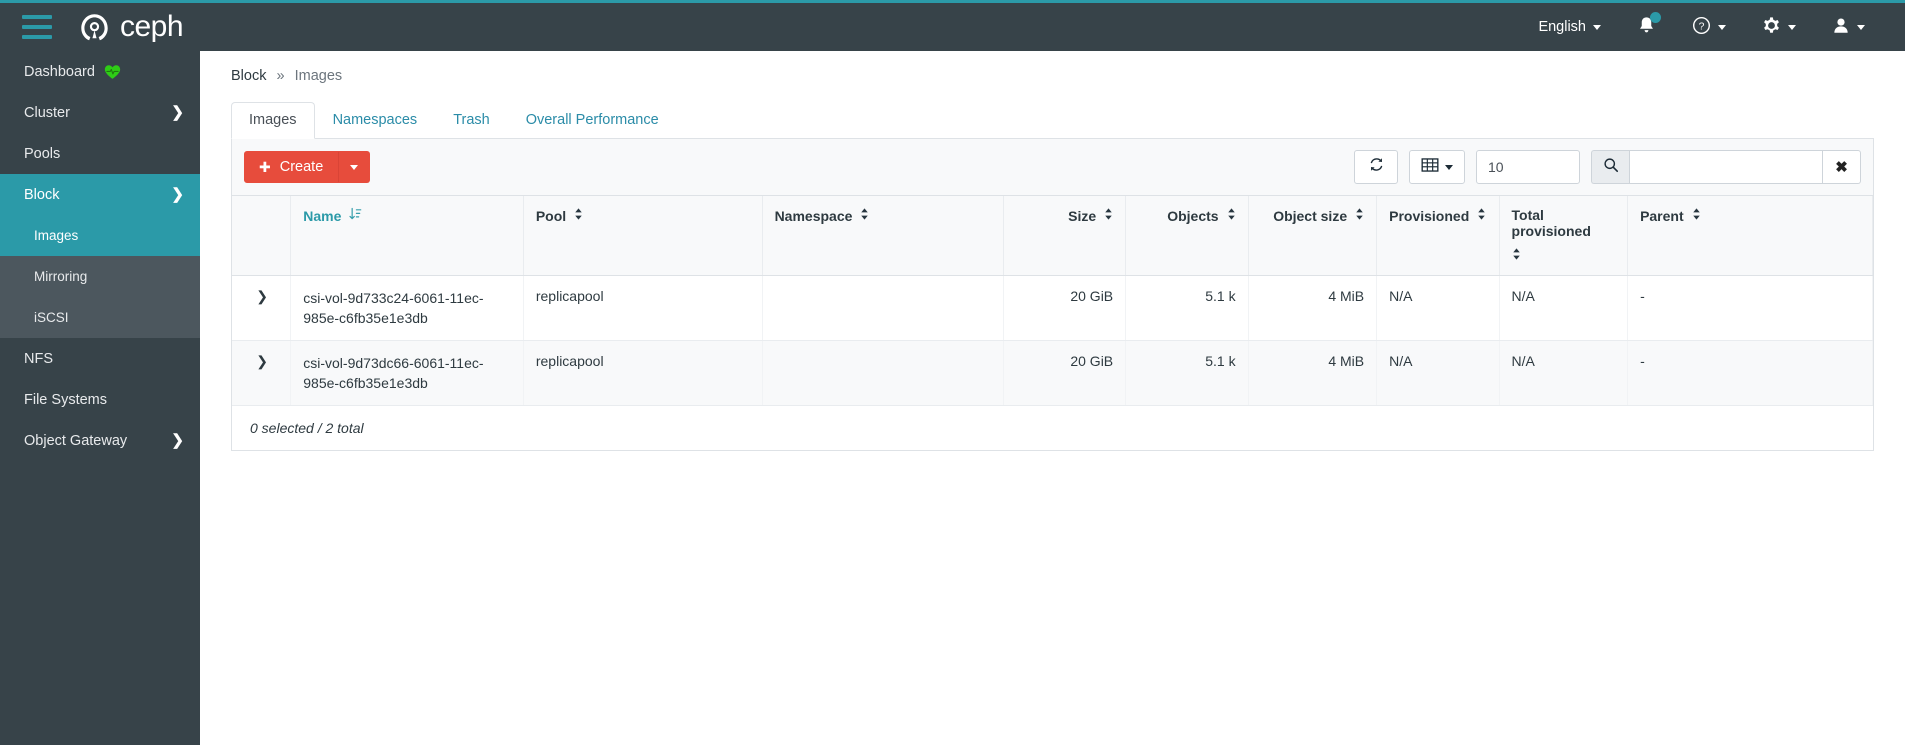 The height and width of the screenshot is (745, 1905). What do you see at coordinates (1430, 167) in the screenshot?
I see `table-columns-icon` at bounding box center [1430, 167].